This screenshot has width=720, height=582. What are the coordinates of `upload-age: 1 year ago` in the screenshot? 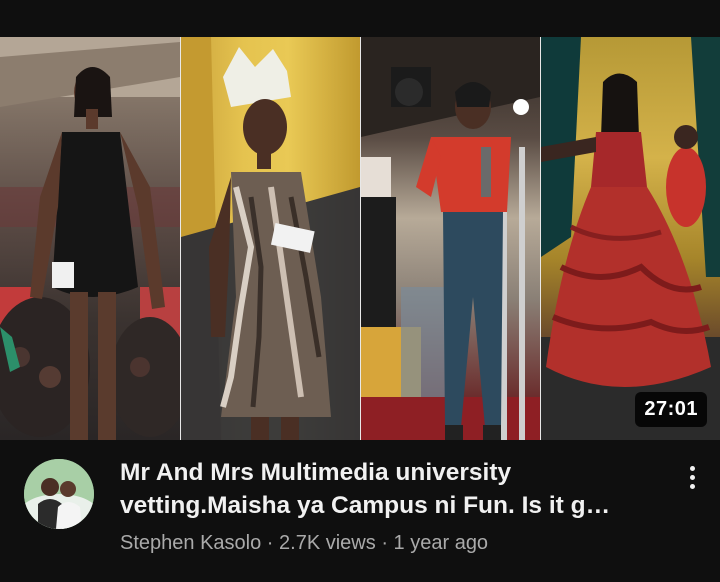 It's located at (441, 543).